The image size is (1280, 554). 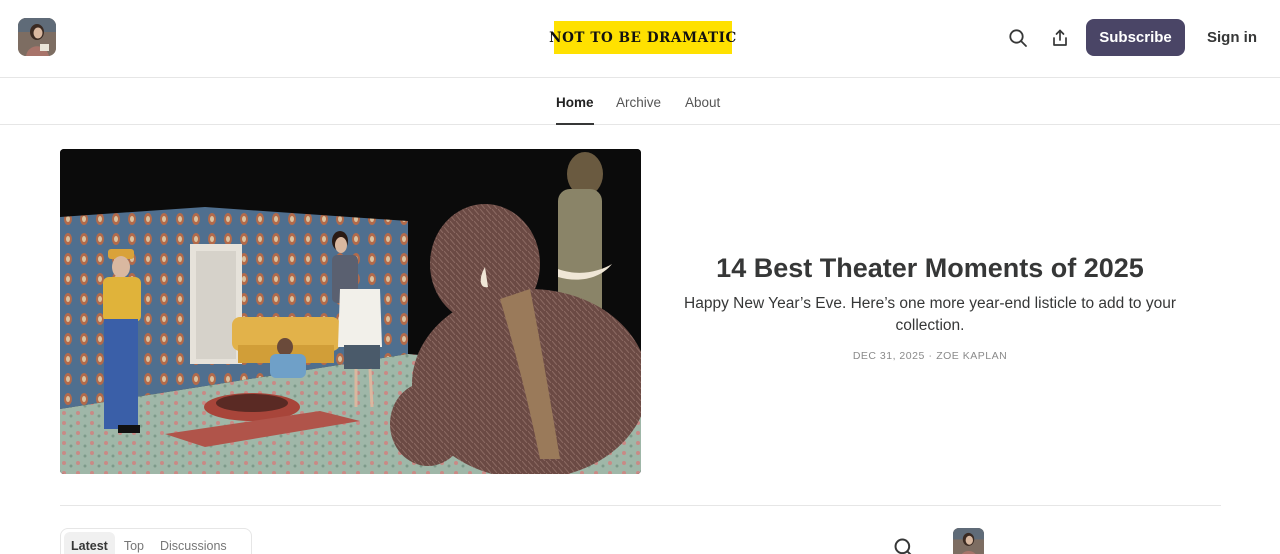 I want to click on sign-in-link: Sign in, so click(x=1232, y=37).